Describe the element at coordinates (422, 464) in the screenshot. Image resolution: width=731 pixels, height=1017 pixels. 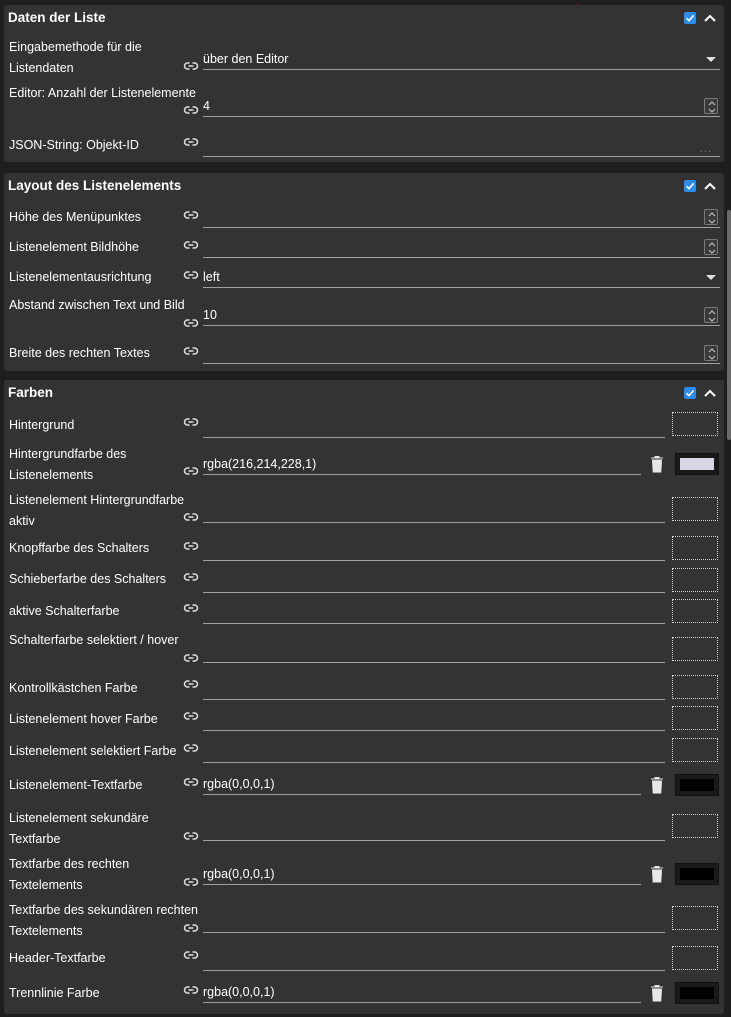
I see `color-input: rgba(216,214,228,1)` at that location.